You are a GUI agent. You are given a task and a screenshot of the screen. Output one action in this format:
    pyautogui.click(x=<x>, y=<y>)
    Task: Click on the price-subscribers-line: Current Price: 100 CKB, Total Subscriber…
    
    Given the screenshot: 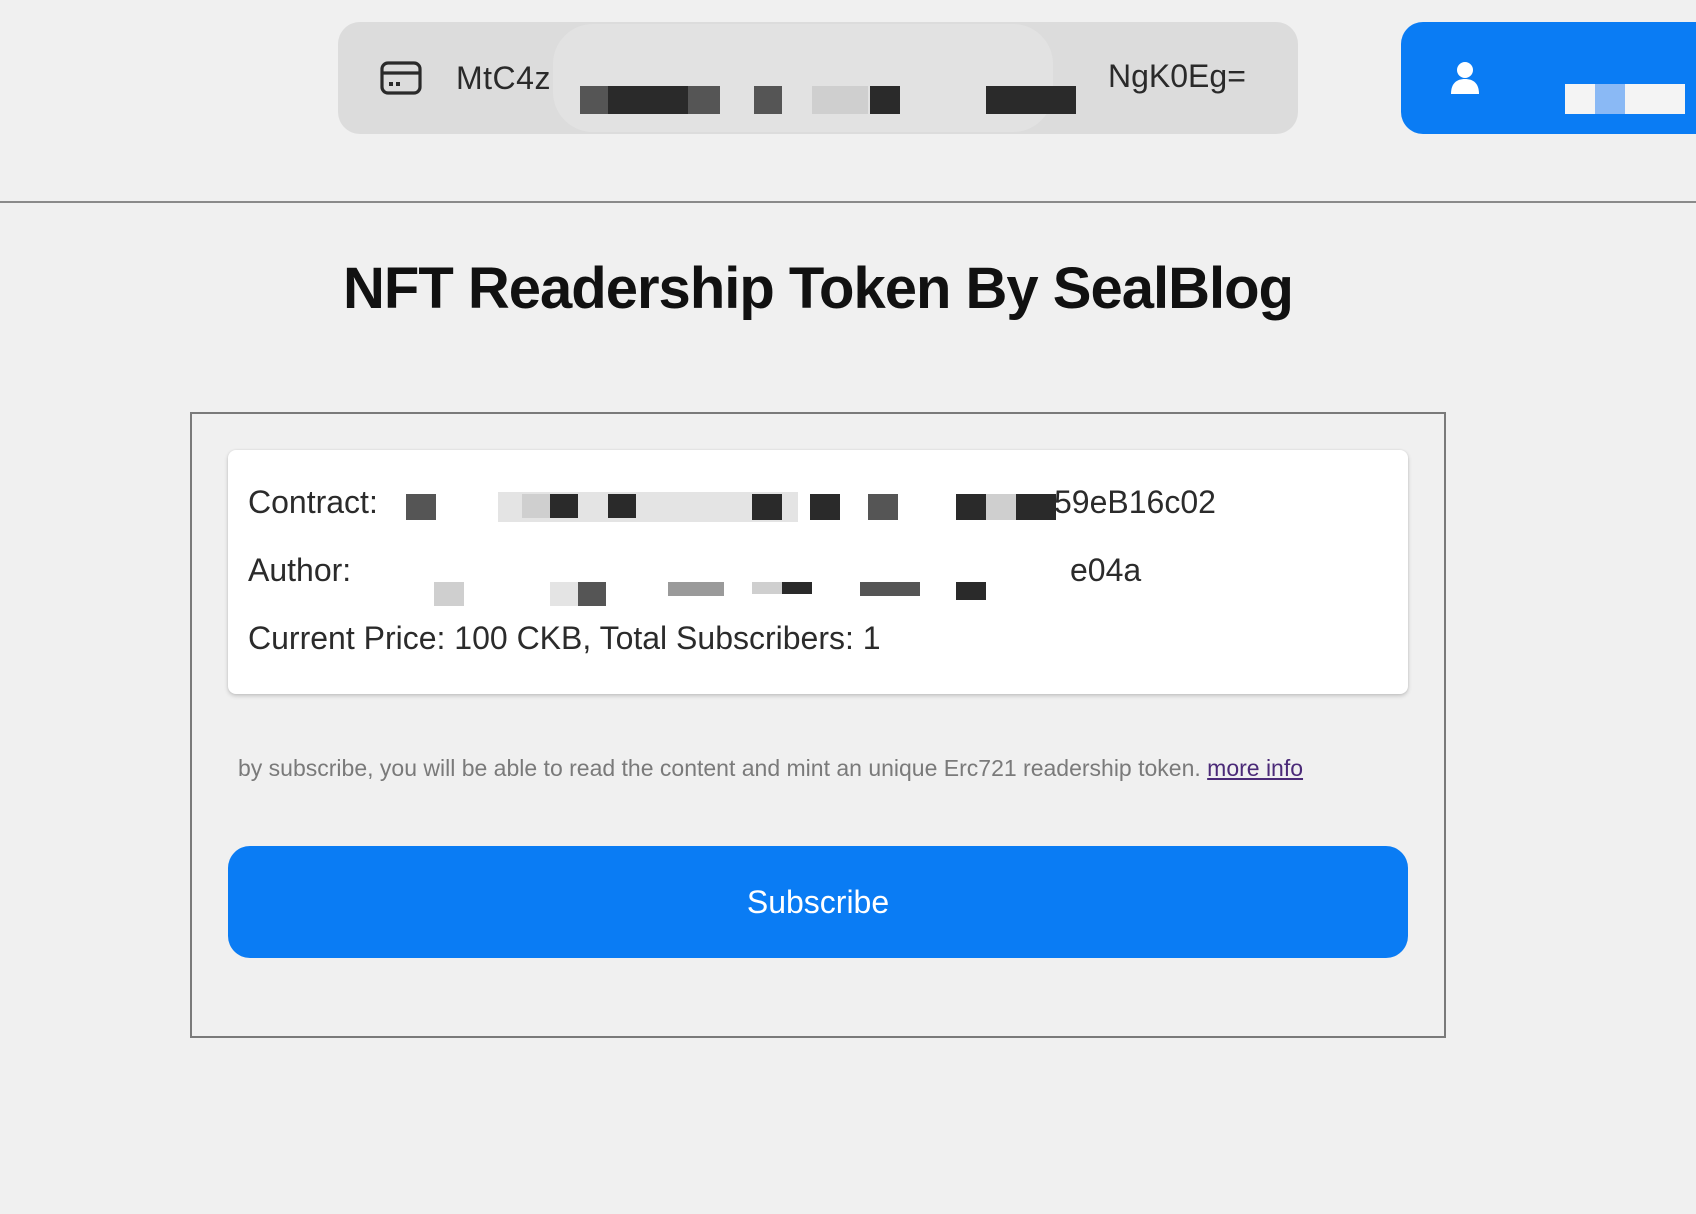 What is the action you would take?
    pyautogui.click(x=564, y=638)
    